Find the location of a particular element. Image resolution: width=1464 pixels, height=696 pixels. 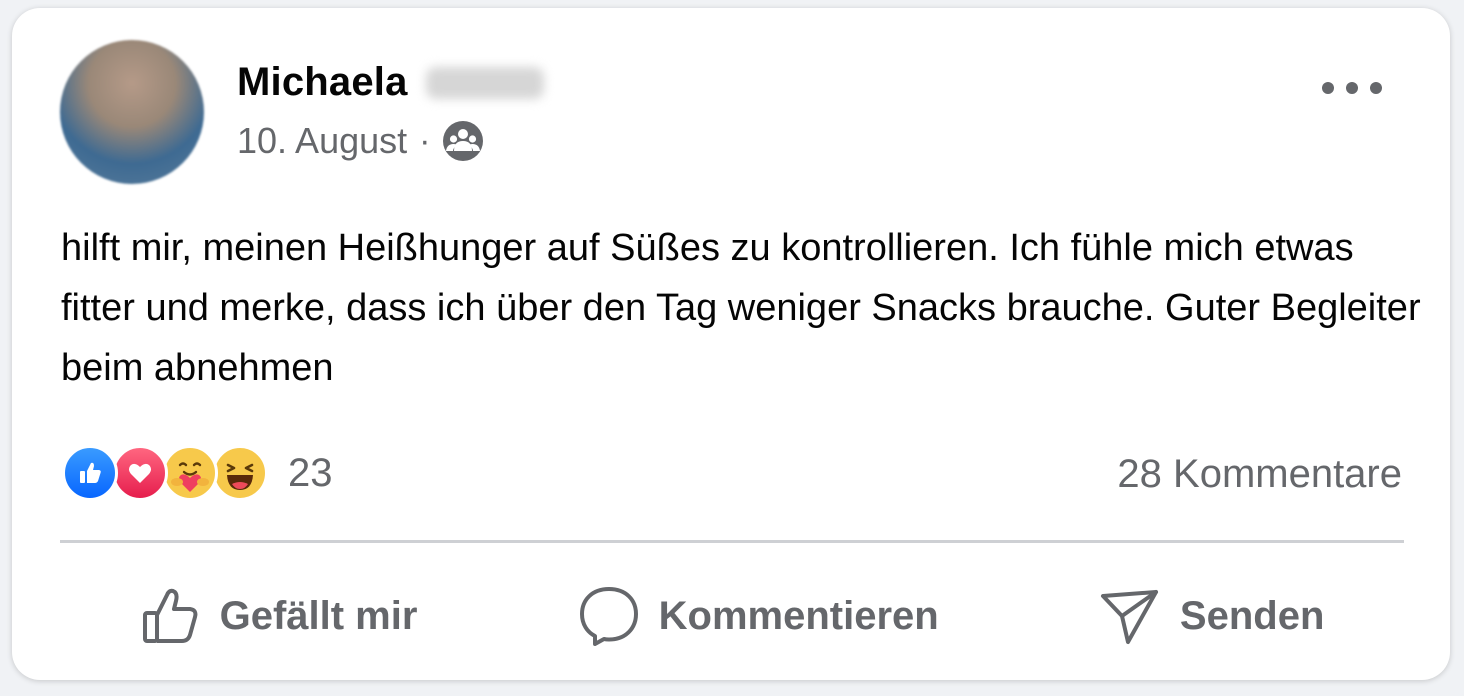

comments-count: 28 Kommentare is located at coordinates (1259, 474).